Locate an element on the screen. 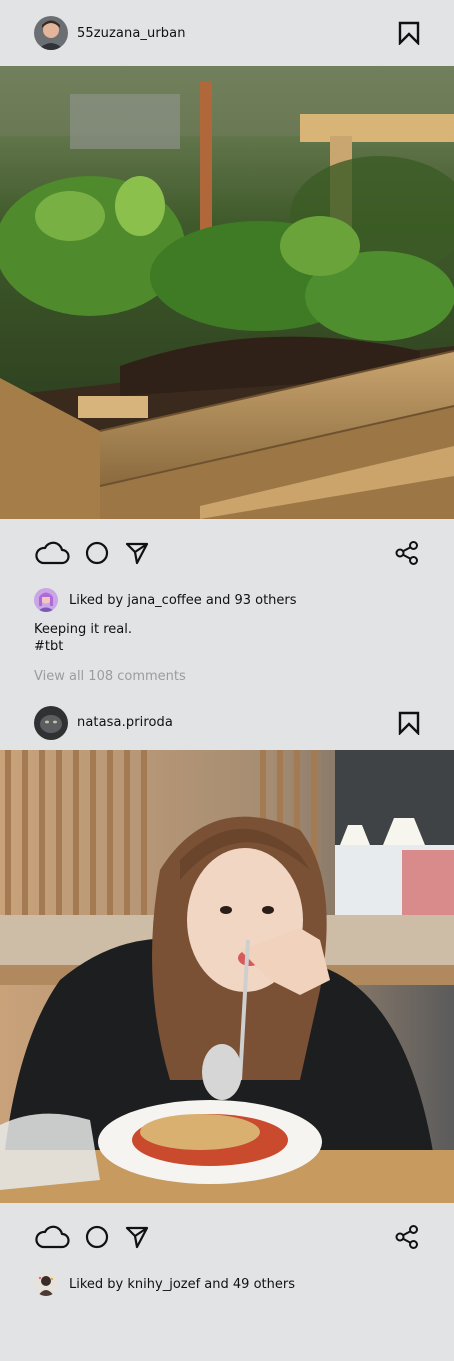 Image resolution: width=454 pixels, height=1361 pixels. likes-row: Liked by knihy_jozef and 49 others is located at coordinates (227, 1284).